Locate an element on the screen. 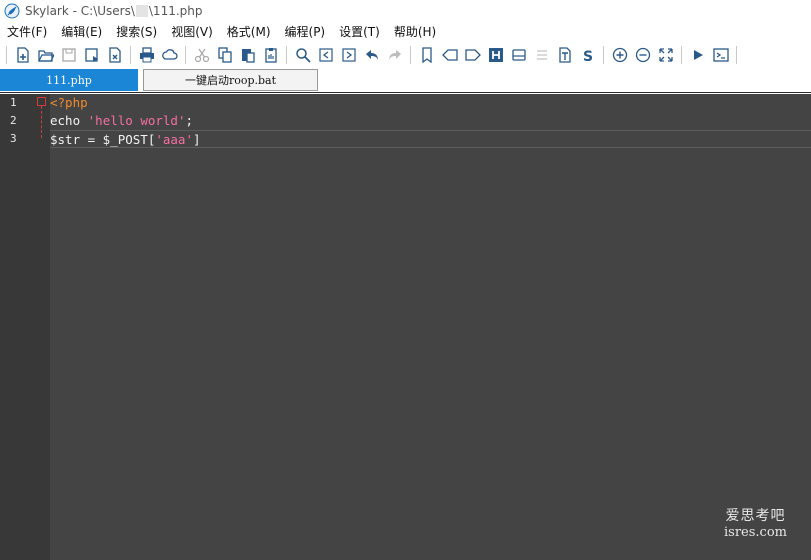 The image size is (811, 560). copy-button is located at coordinates (224, 55).